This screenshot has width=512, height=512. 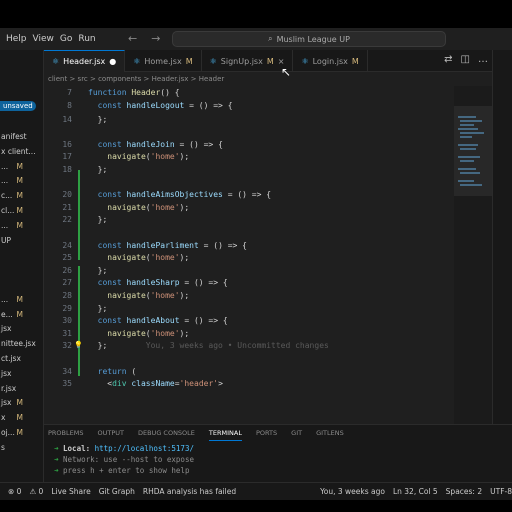 I want to click on code-line: 35 <div className='header'>, so click(x=259, y=385).